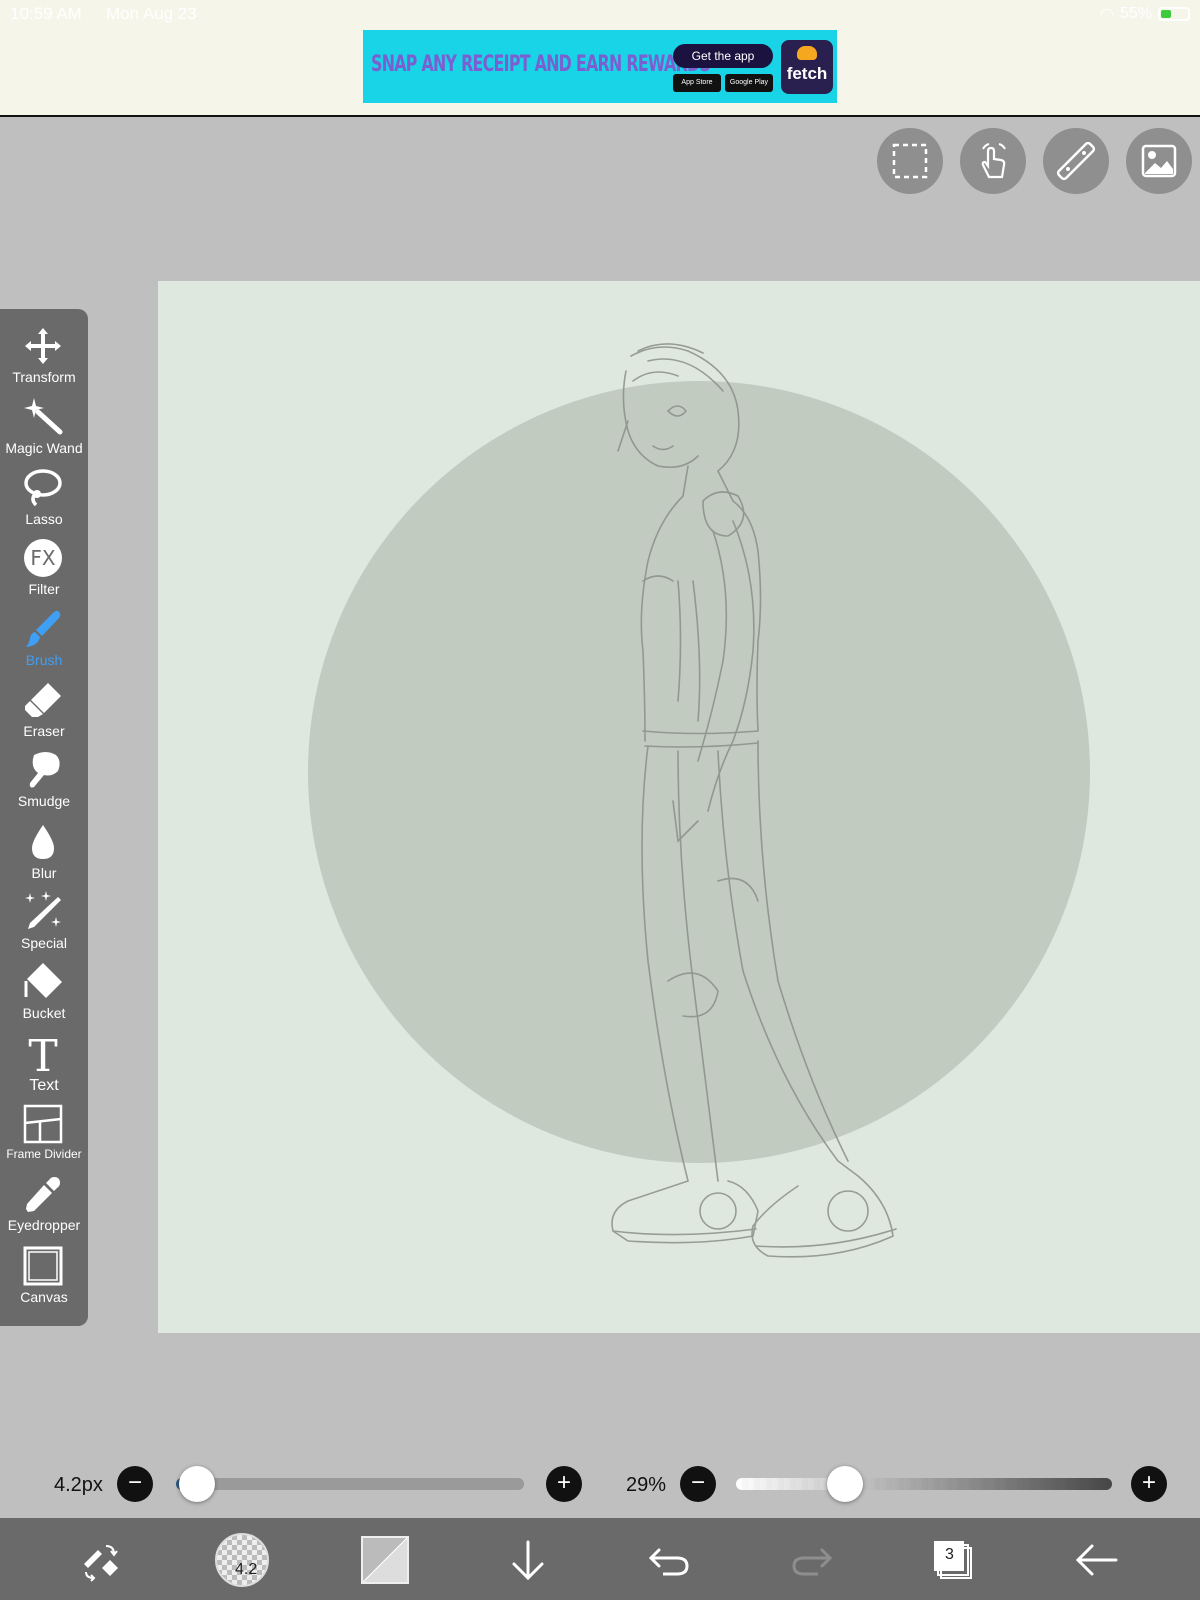 This screenshot has width=1200, height=1600. I want to click on tool-magic-wand: Magic Wand, so click(44, 429).